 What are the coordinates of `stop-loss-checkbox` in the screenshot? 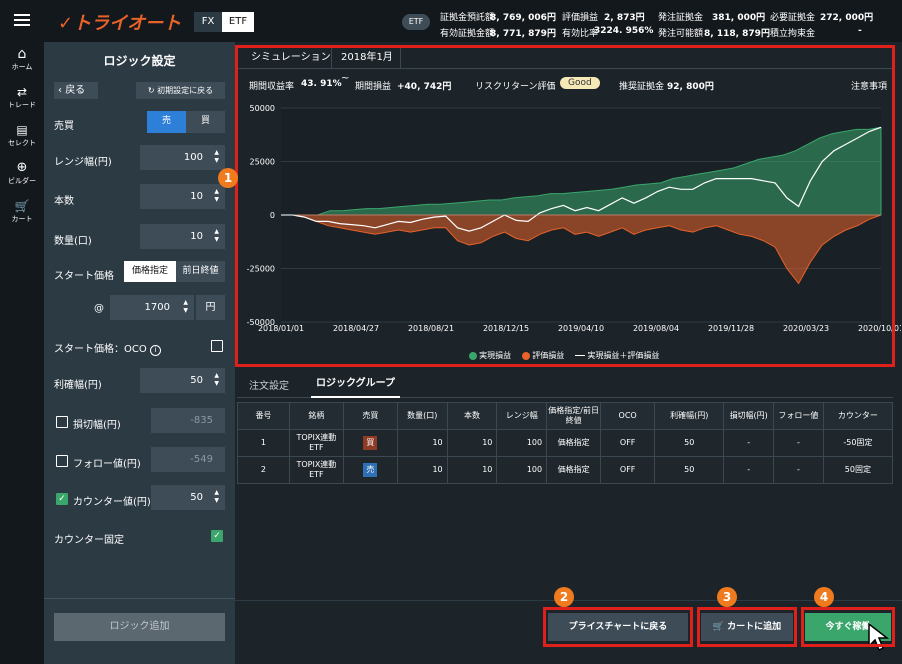 It's located at (62, 422).